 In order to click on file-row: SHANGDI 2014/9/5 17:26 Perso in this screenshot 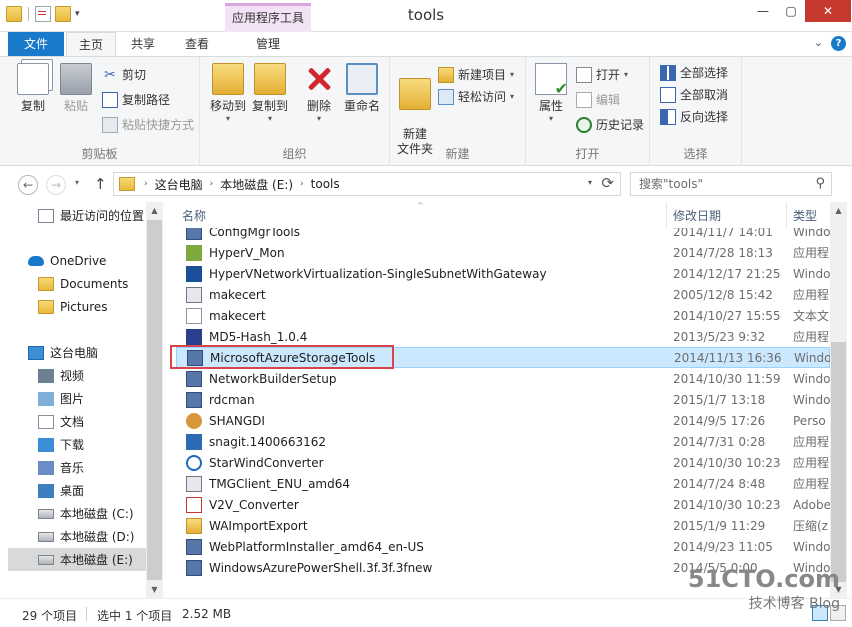, I will do `click(505, 420)`.